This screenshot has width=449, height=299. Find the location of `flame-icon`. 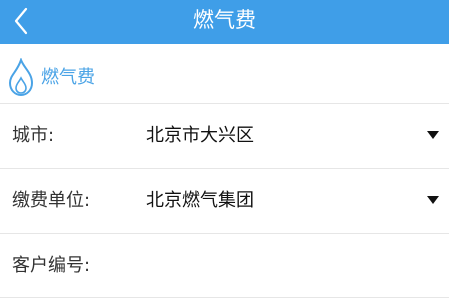

flame-icon is located at coordinates (21, 77).